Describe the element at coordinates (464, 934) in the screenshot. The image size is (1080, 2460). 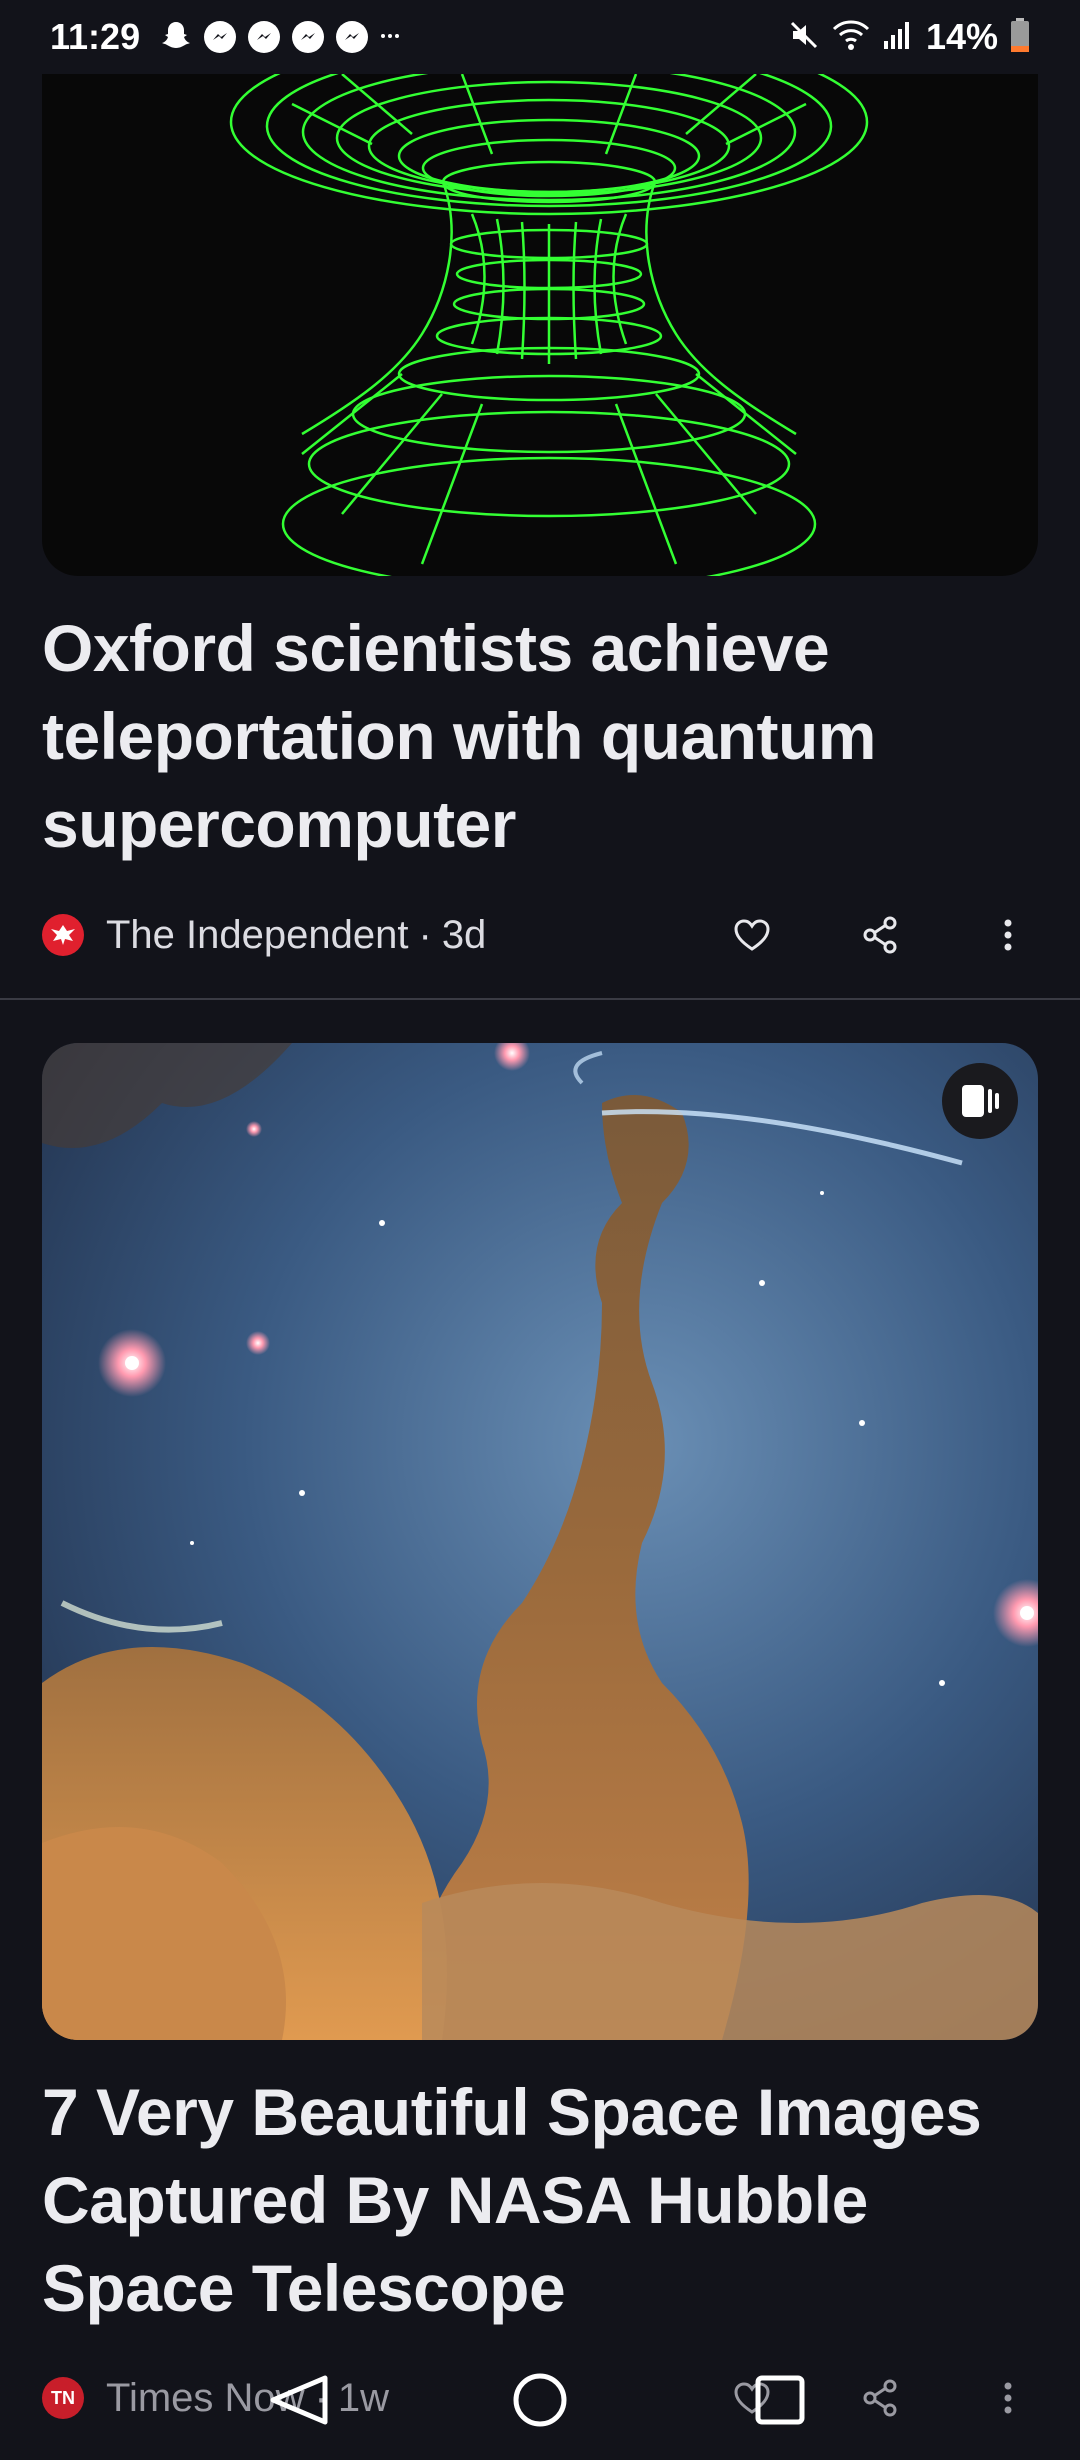
I see `article-age: 3d` at that location.